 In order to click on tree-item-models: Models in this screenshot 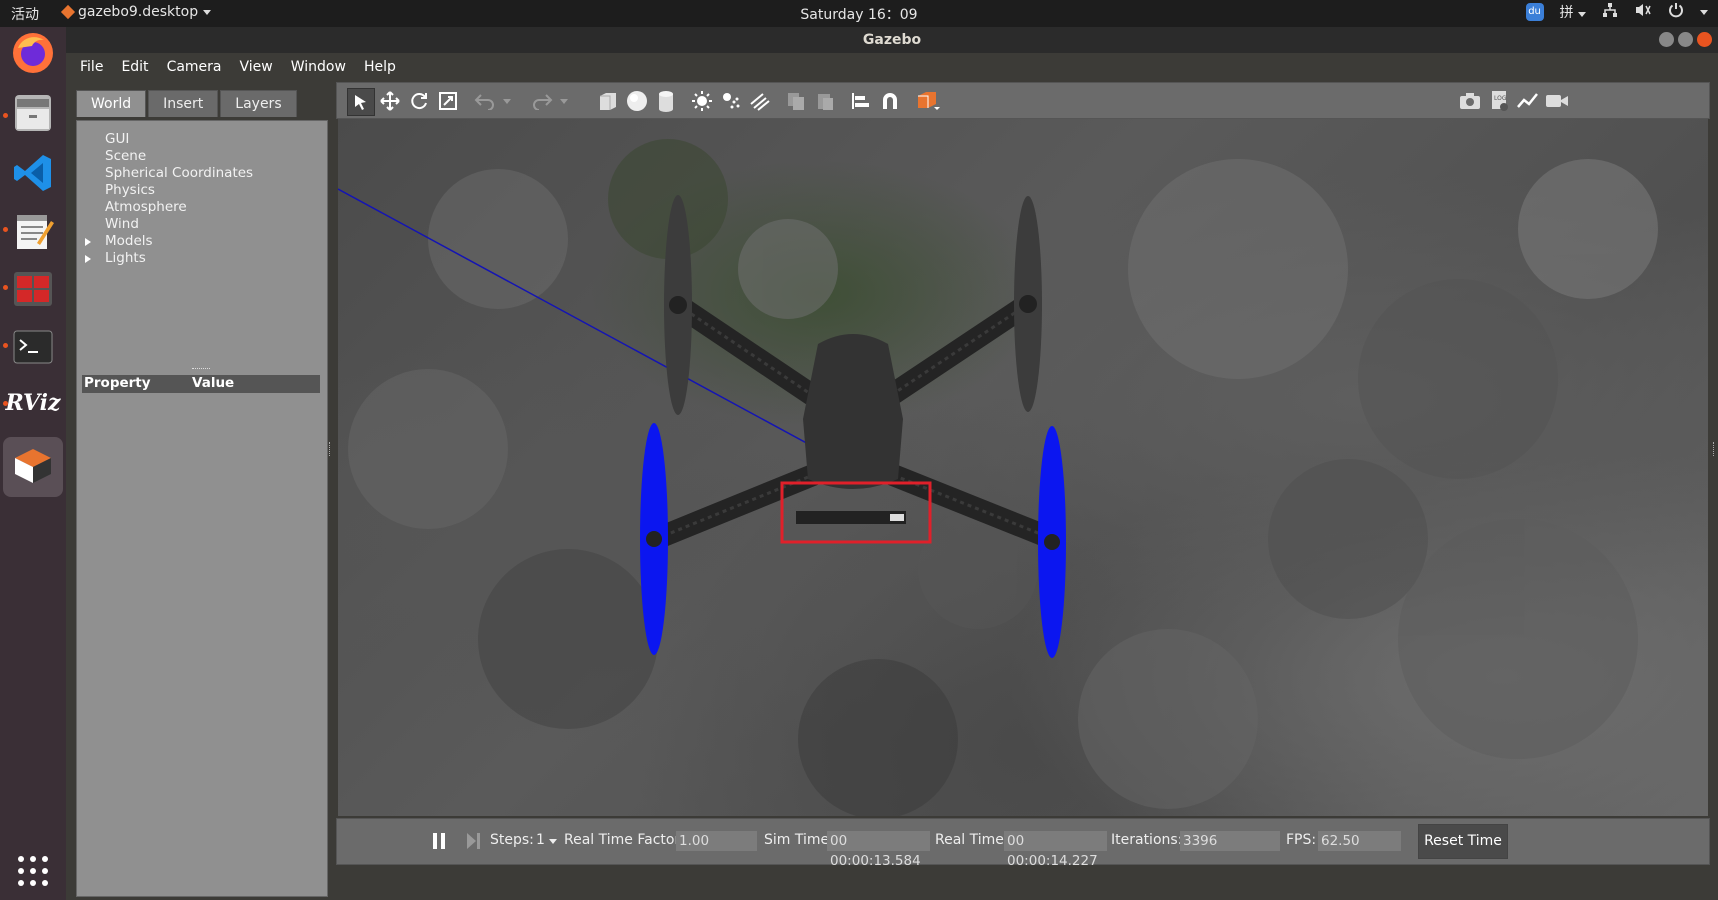, I will do `click(169, 241)`.